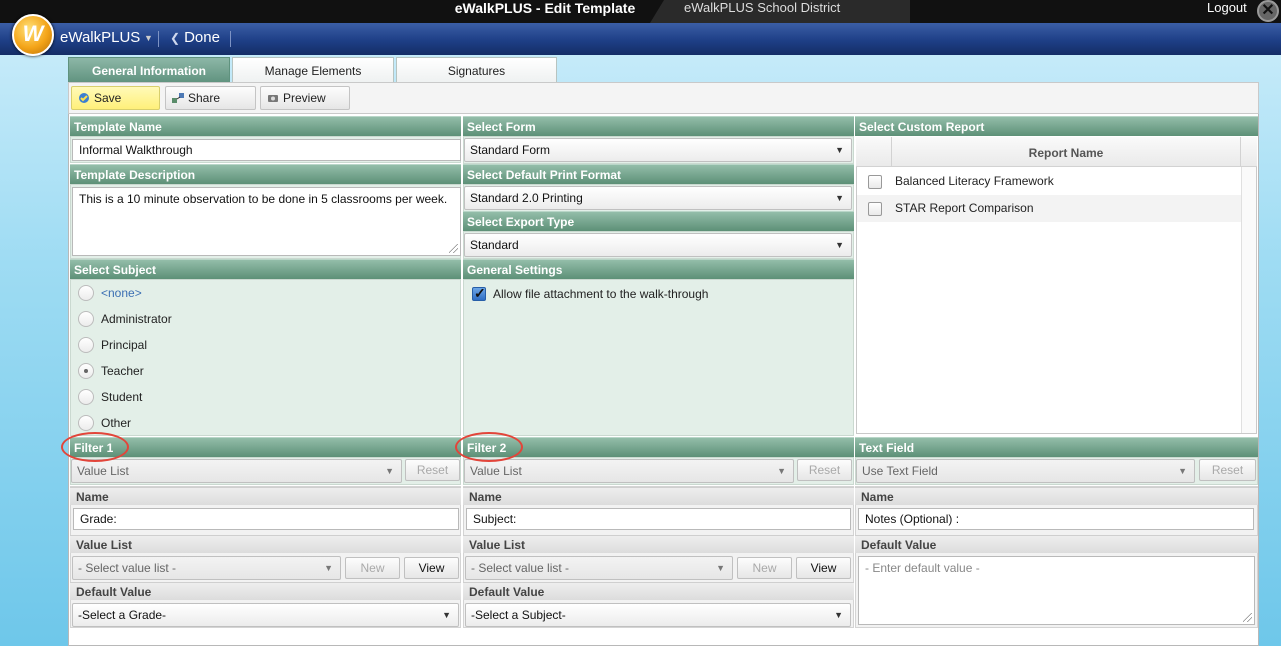 Image resolution: width=1281 pixels, height=646 pixels. I want to click on filter2-type-value: Value List, so click(496, 471).